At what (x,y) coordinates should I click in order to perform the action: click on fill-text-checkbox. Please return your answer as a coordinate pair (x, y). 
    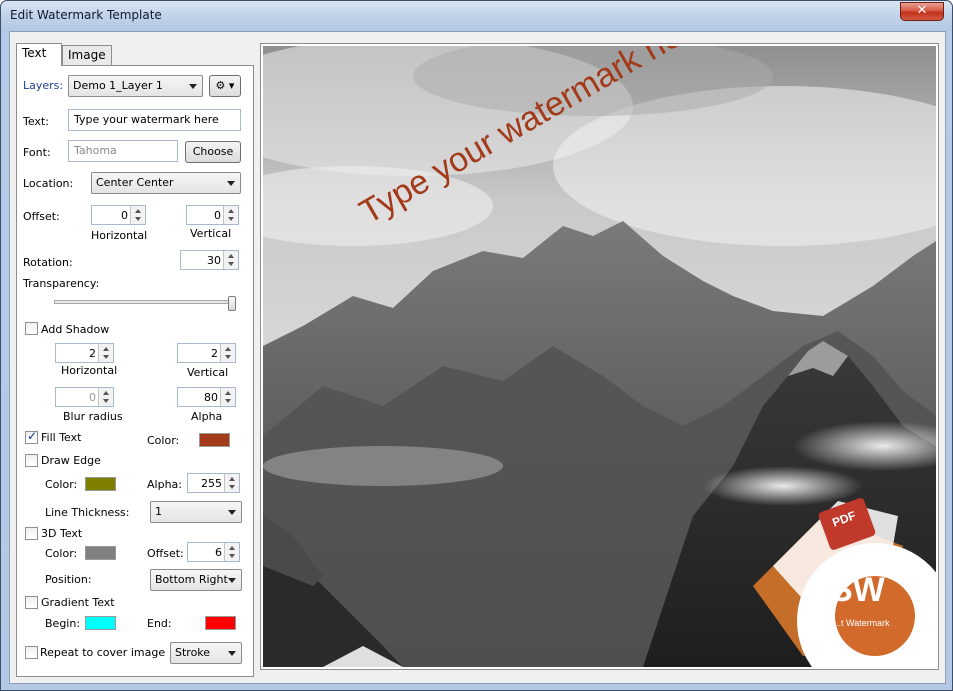
    Looking at the image, I should click on (31, 436).